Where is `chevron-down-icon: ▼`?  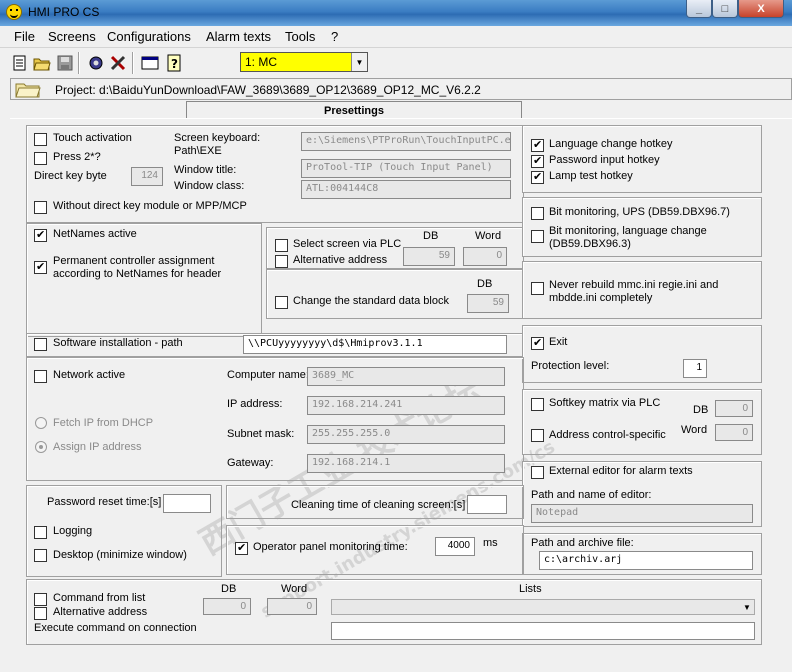 chevron-down-icon: ▼ is located at coordinates (359, 62).